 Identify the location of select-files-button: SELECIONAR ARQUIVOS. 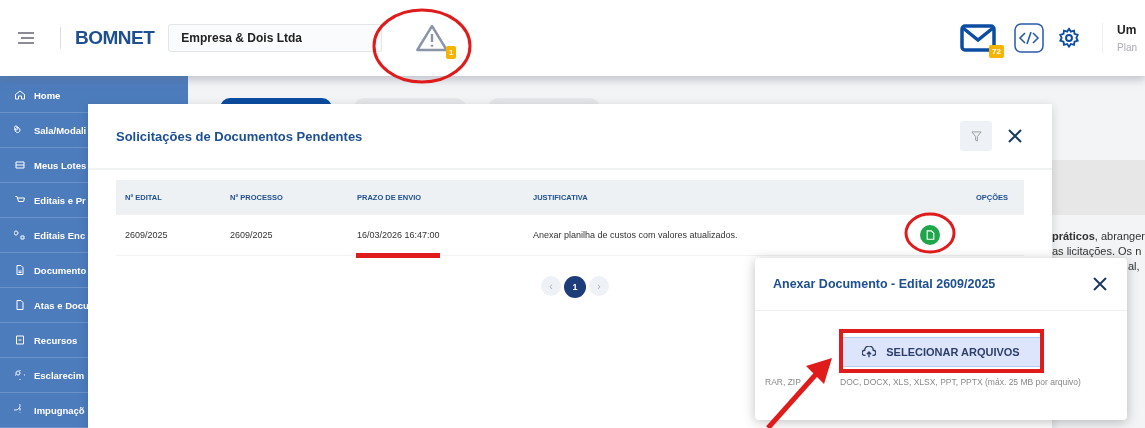
(941, 352).